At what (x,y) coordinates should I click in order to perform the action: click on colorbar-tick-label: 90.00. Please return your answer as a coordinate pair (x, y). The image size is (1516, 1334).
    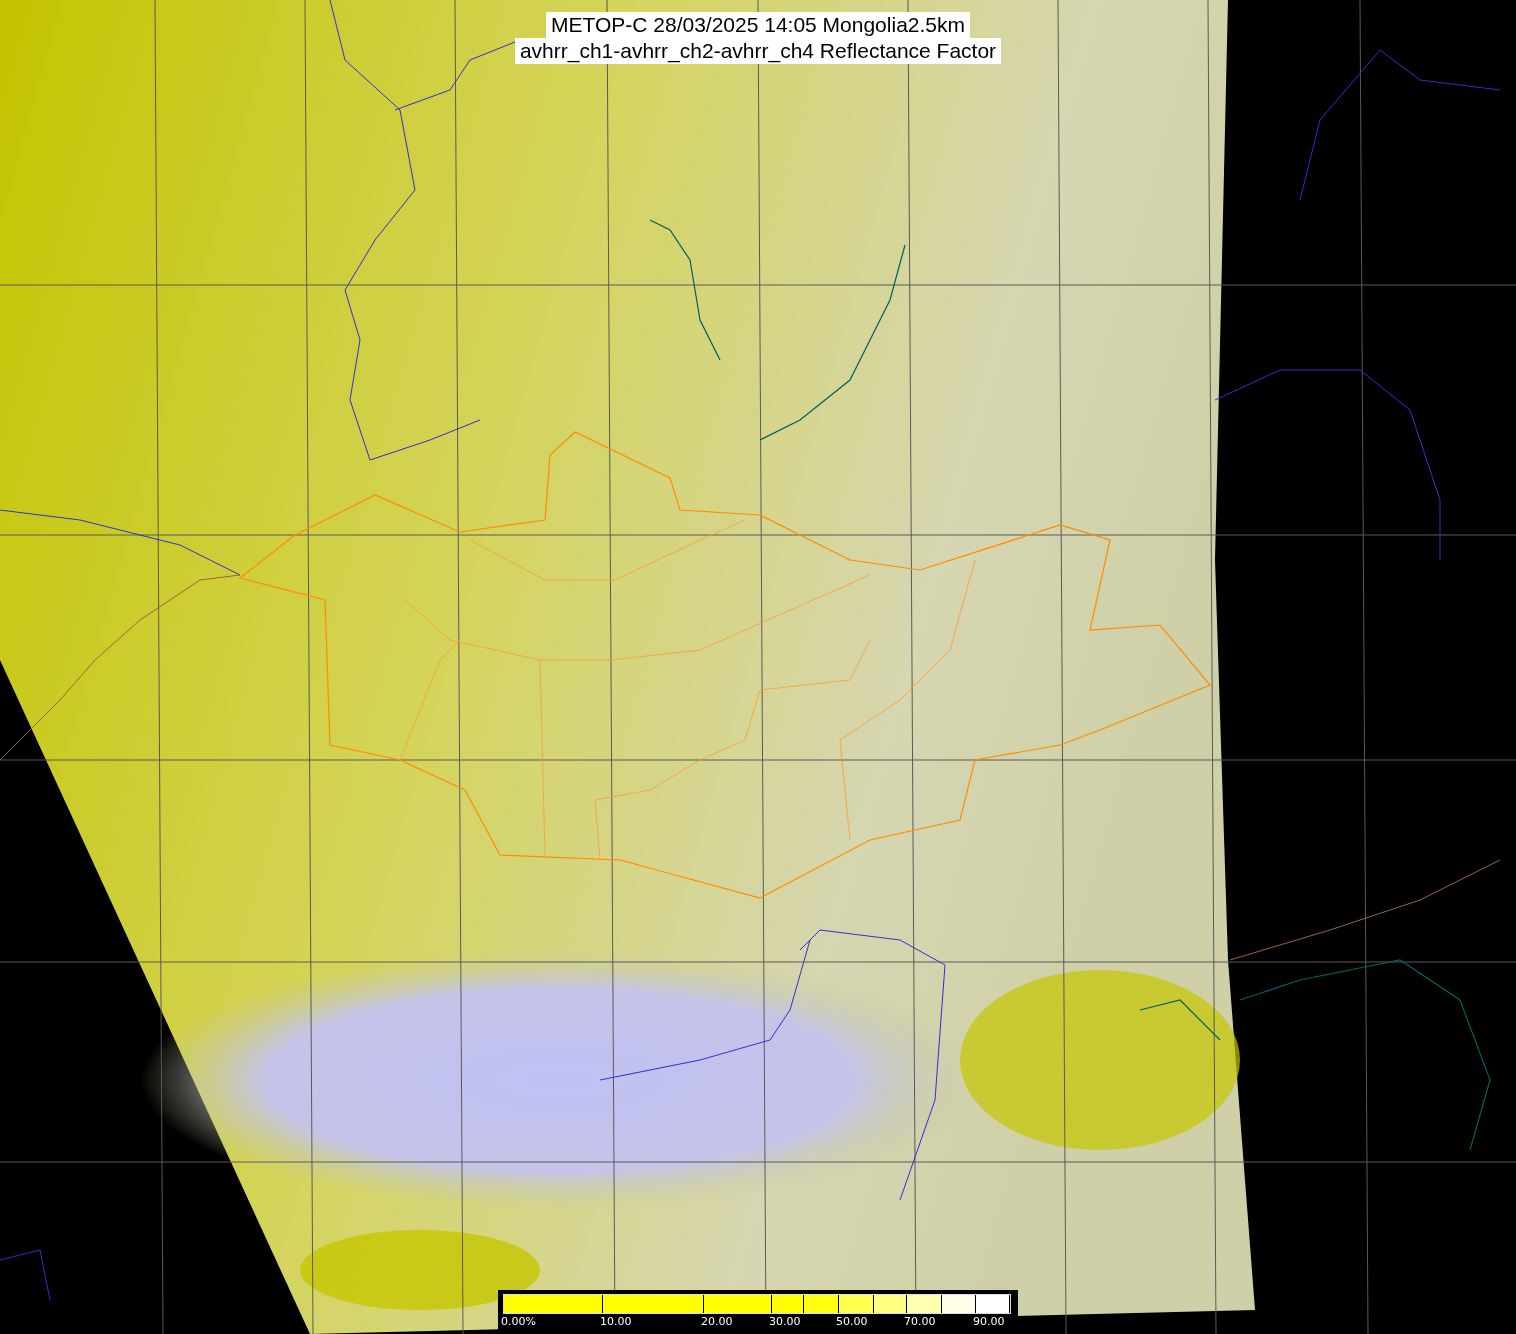
    Looking at the image, I should click on (989, 1321).